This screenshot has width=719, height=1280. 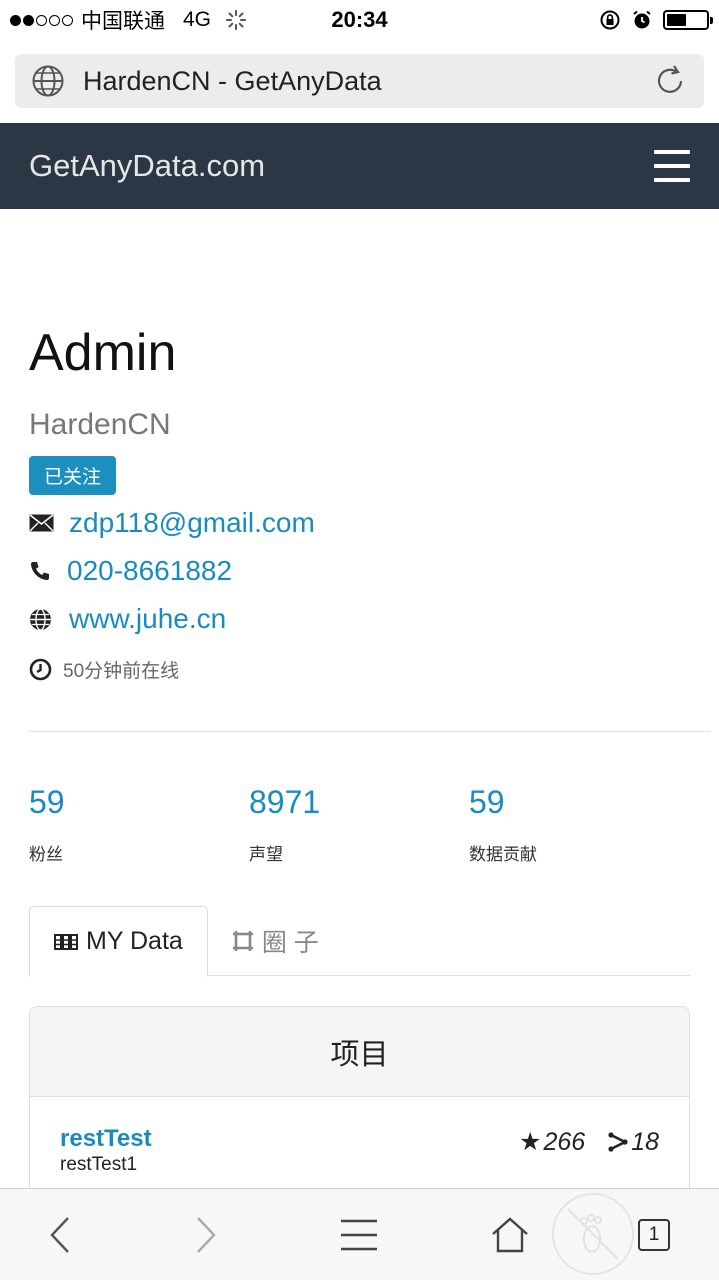 What do you see at coordinates (359, 571) in the screenshot?
I see `phone-row: 020-8661882` at bounding box center [359, 571].